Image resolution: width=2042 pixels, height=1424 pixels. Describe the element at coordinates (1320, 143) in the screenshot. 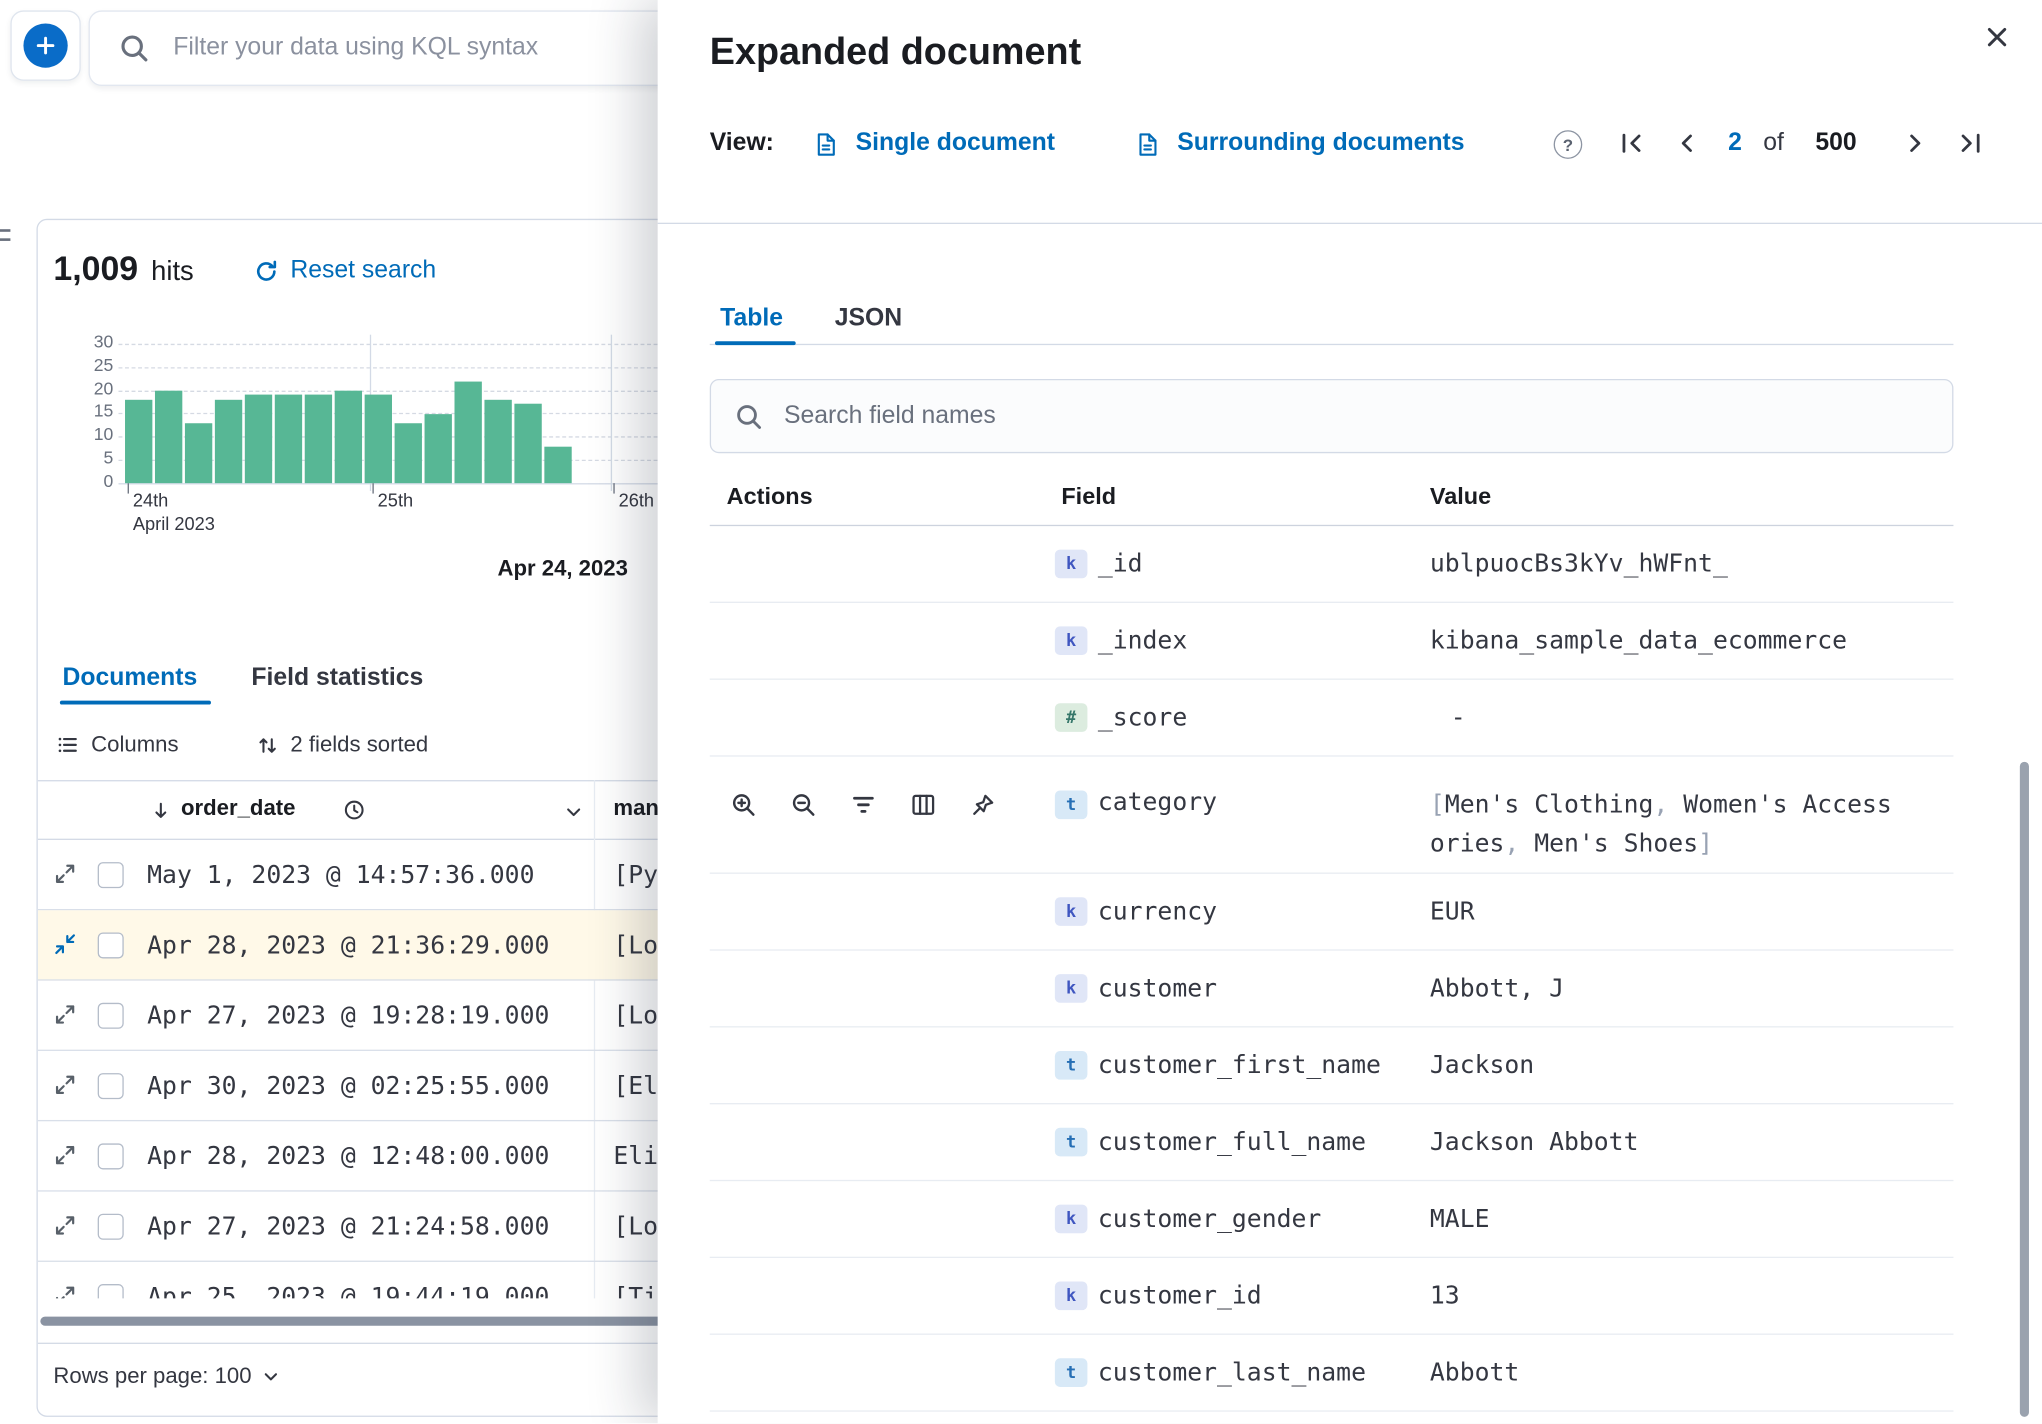

I see `surrounding-documents-link: Surrounding documents` at that location.